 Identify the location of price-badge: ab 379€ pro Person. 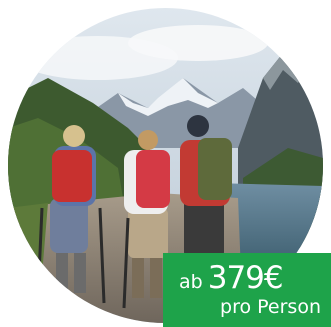
(247, 290).